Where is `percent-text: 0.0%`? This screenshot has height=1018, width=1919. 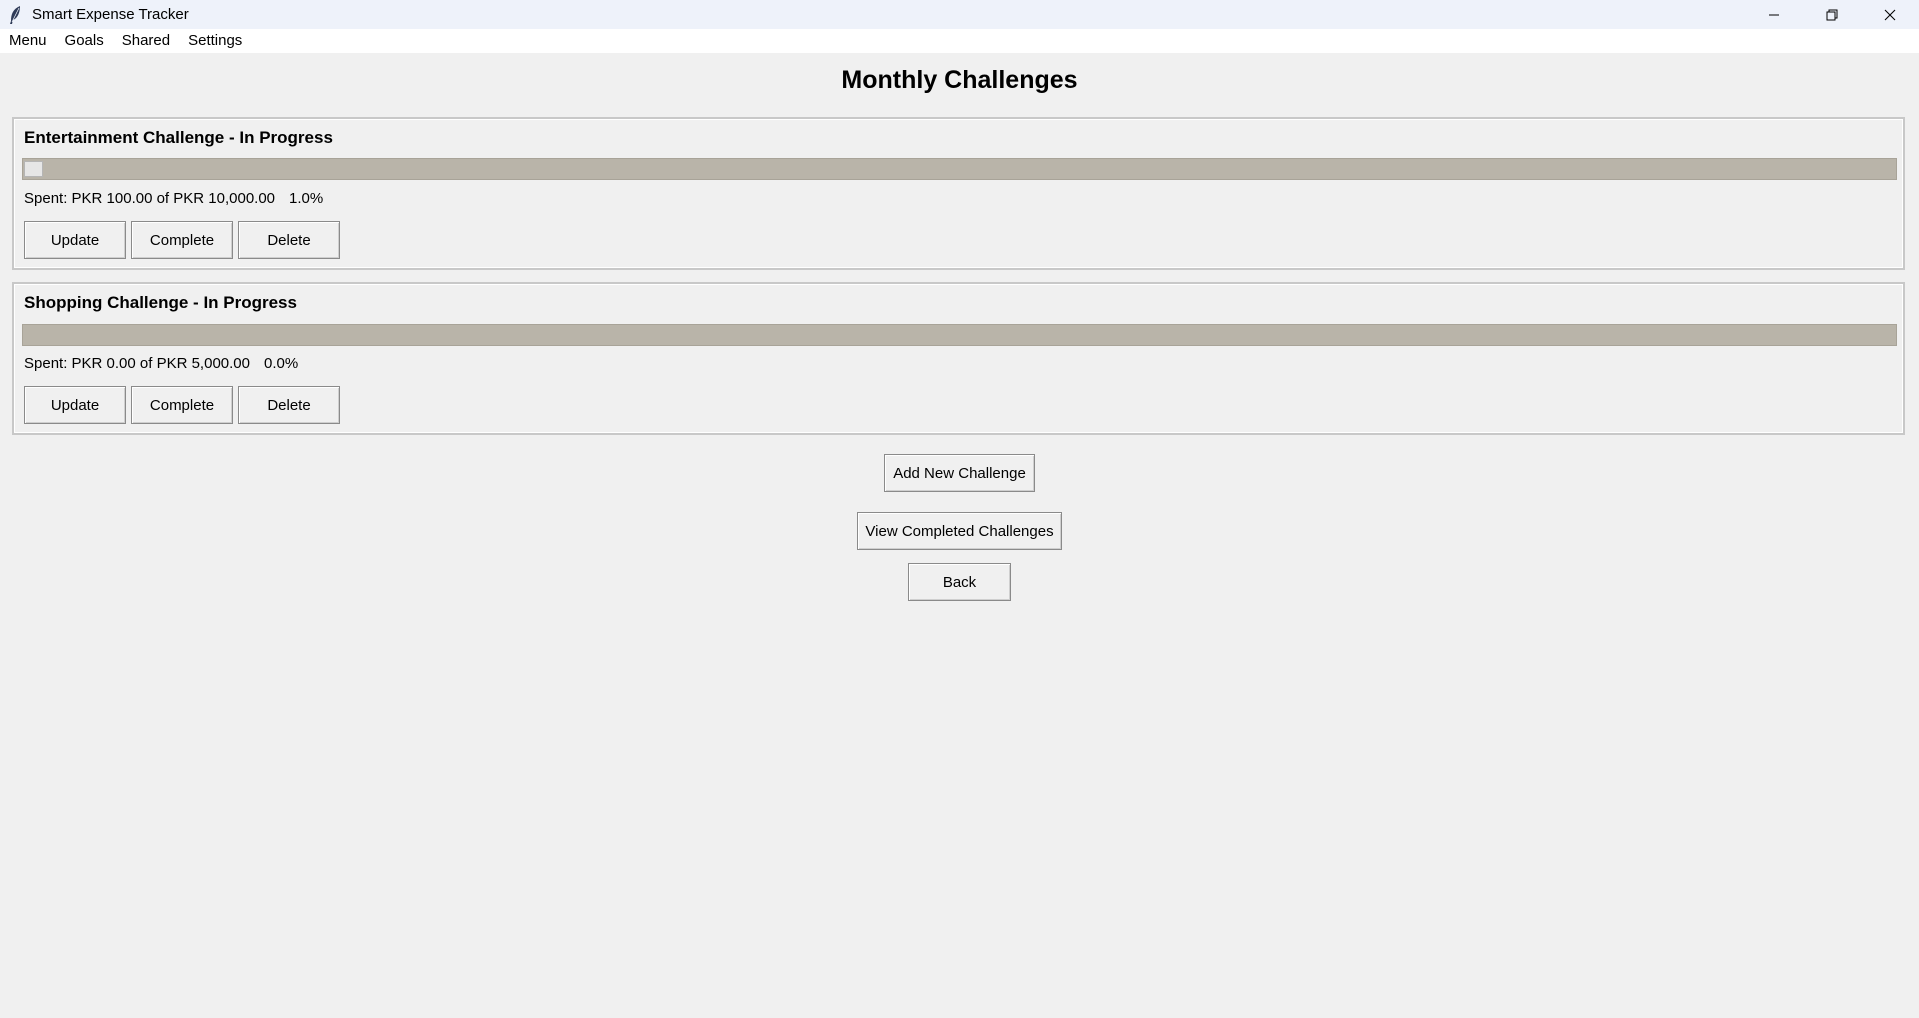
percent-text: 0.0% is located at coordinates (281, 363).